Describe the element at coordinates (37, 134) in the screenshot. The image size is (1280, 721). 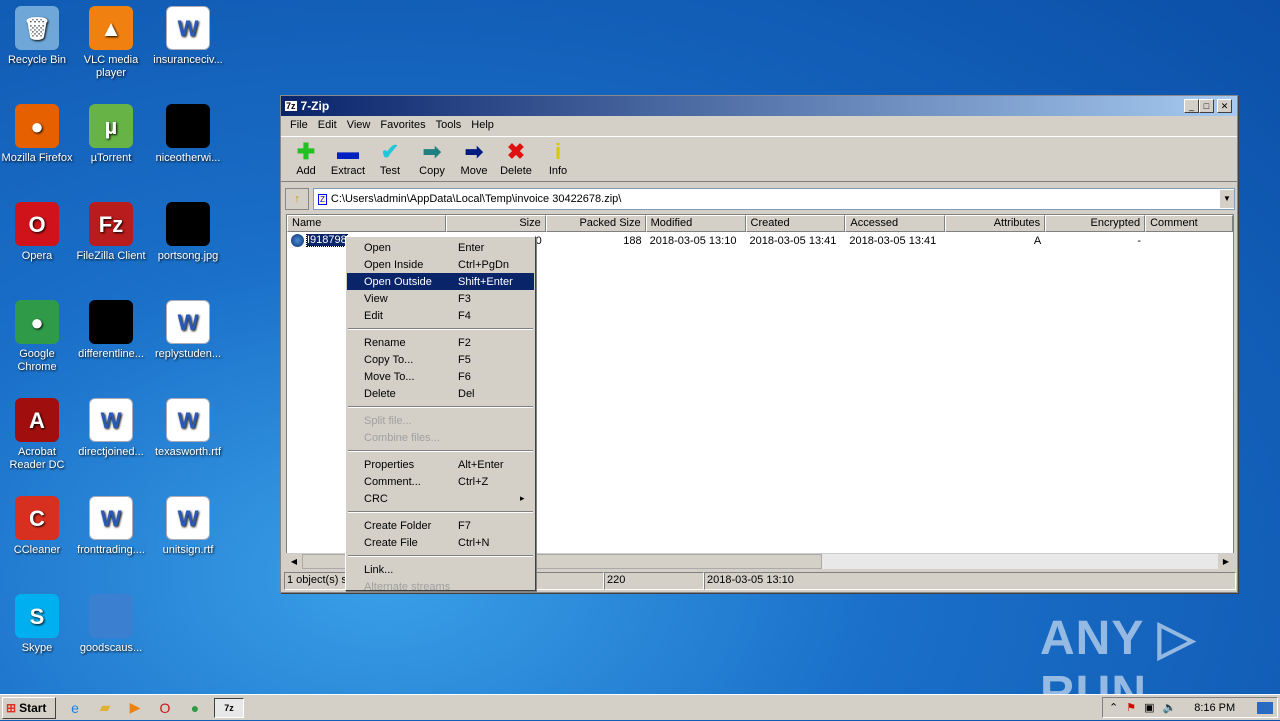
I see `desktop-icon: ● Mozilla Firefox` at that location.